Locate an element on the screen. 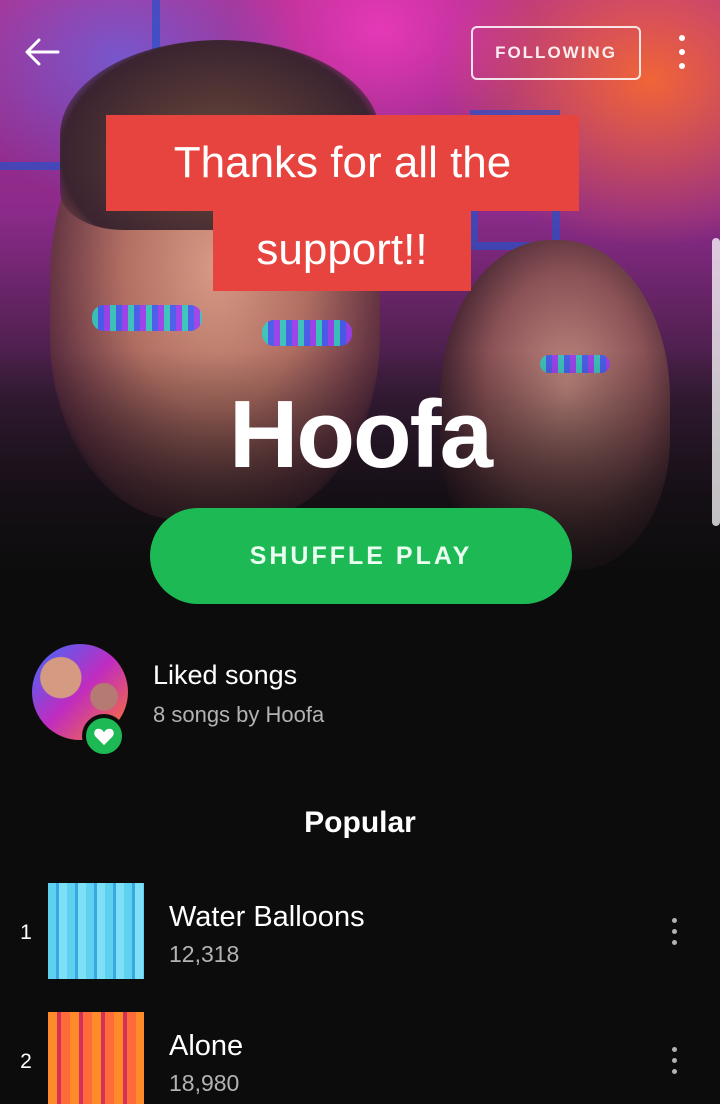 Image resolution: width=720 pixels, height=1104 pixels. caption-line-2: support!! is located at coordinates (342, 250).